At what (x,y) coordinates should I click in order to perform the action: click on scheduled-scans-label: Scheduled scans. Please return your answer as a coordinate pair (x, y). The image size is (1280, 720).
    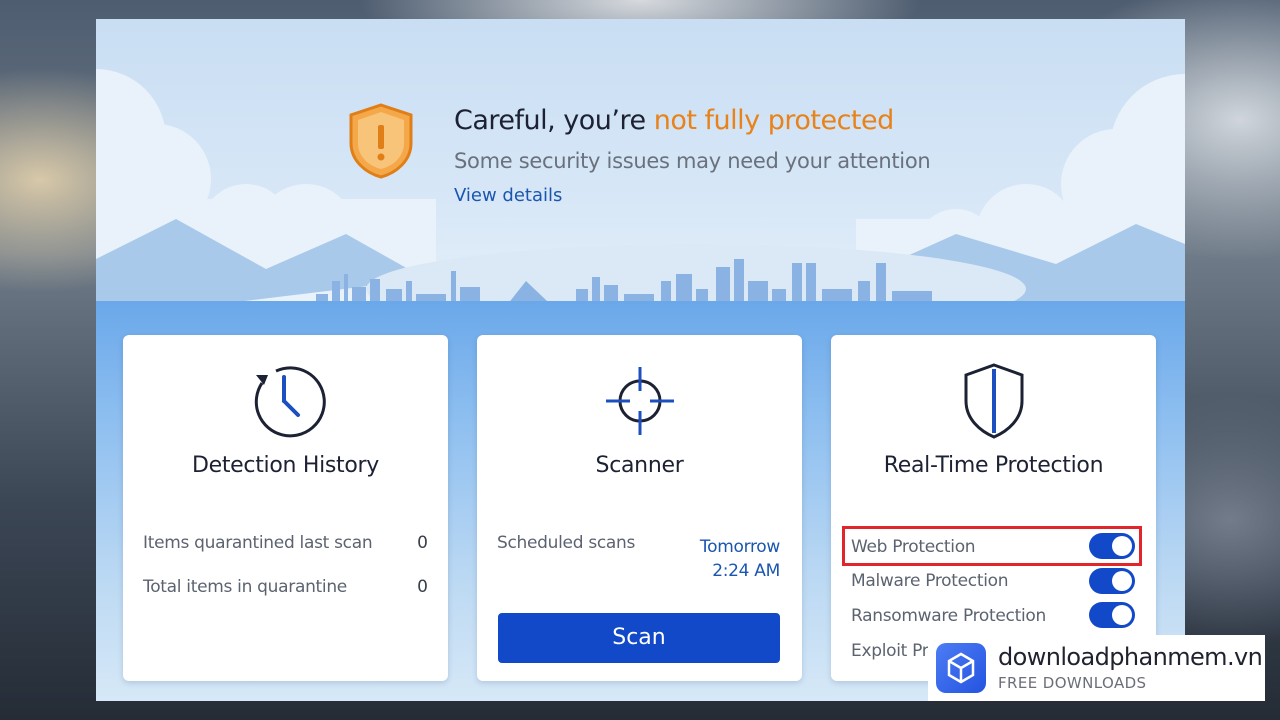
    Looking at the image, I should click on (566, 543).